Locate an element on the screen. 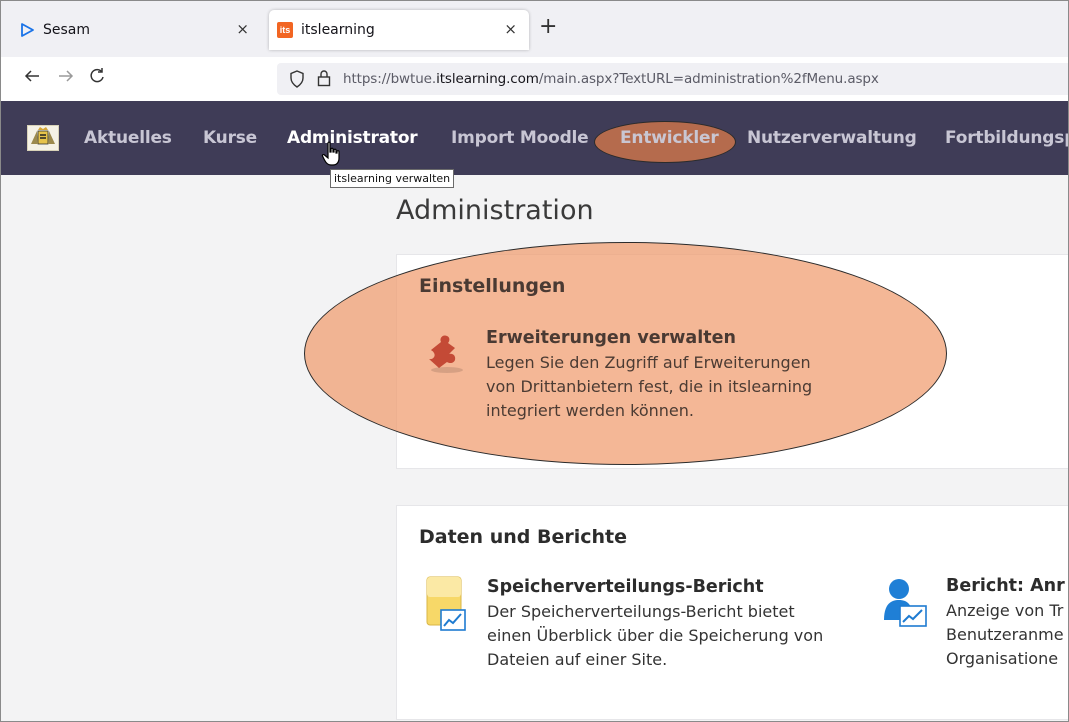 The image size is (1069, 722). page-title: Administration is located at coordinates (495, 210).